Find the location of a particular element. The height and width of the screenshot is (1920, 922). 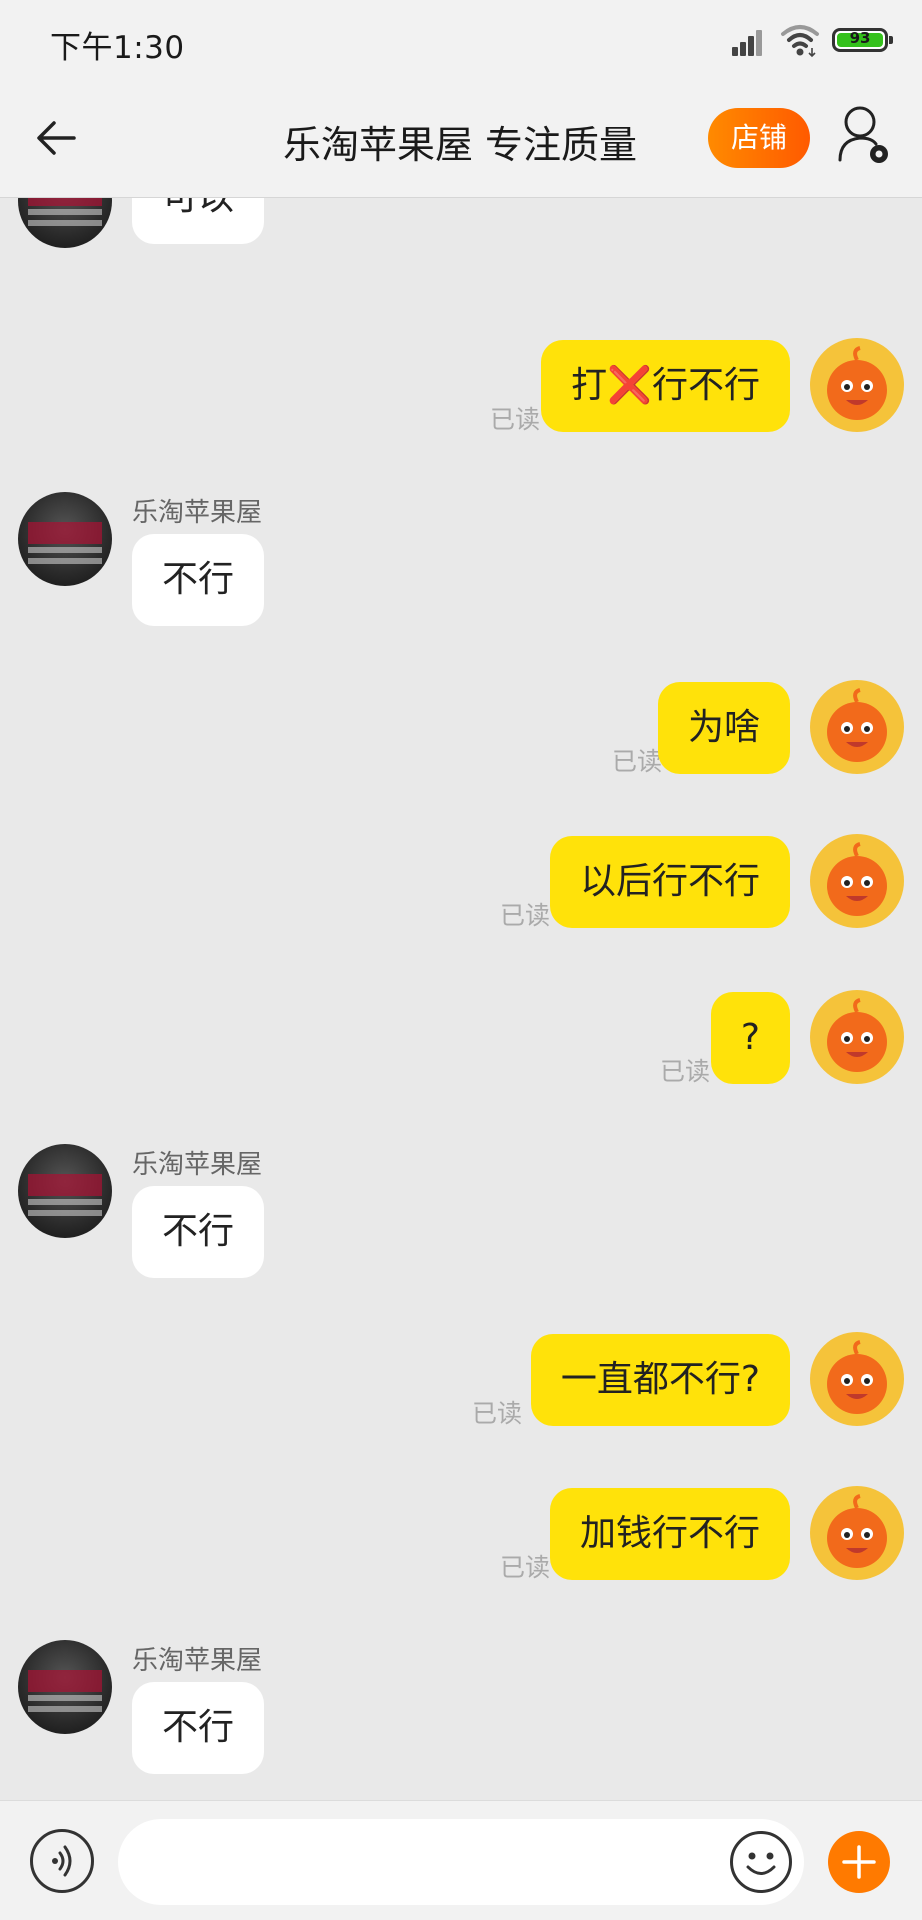

incoming-message-bubble: 可以 is located at coordinates (198, 221).